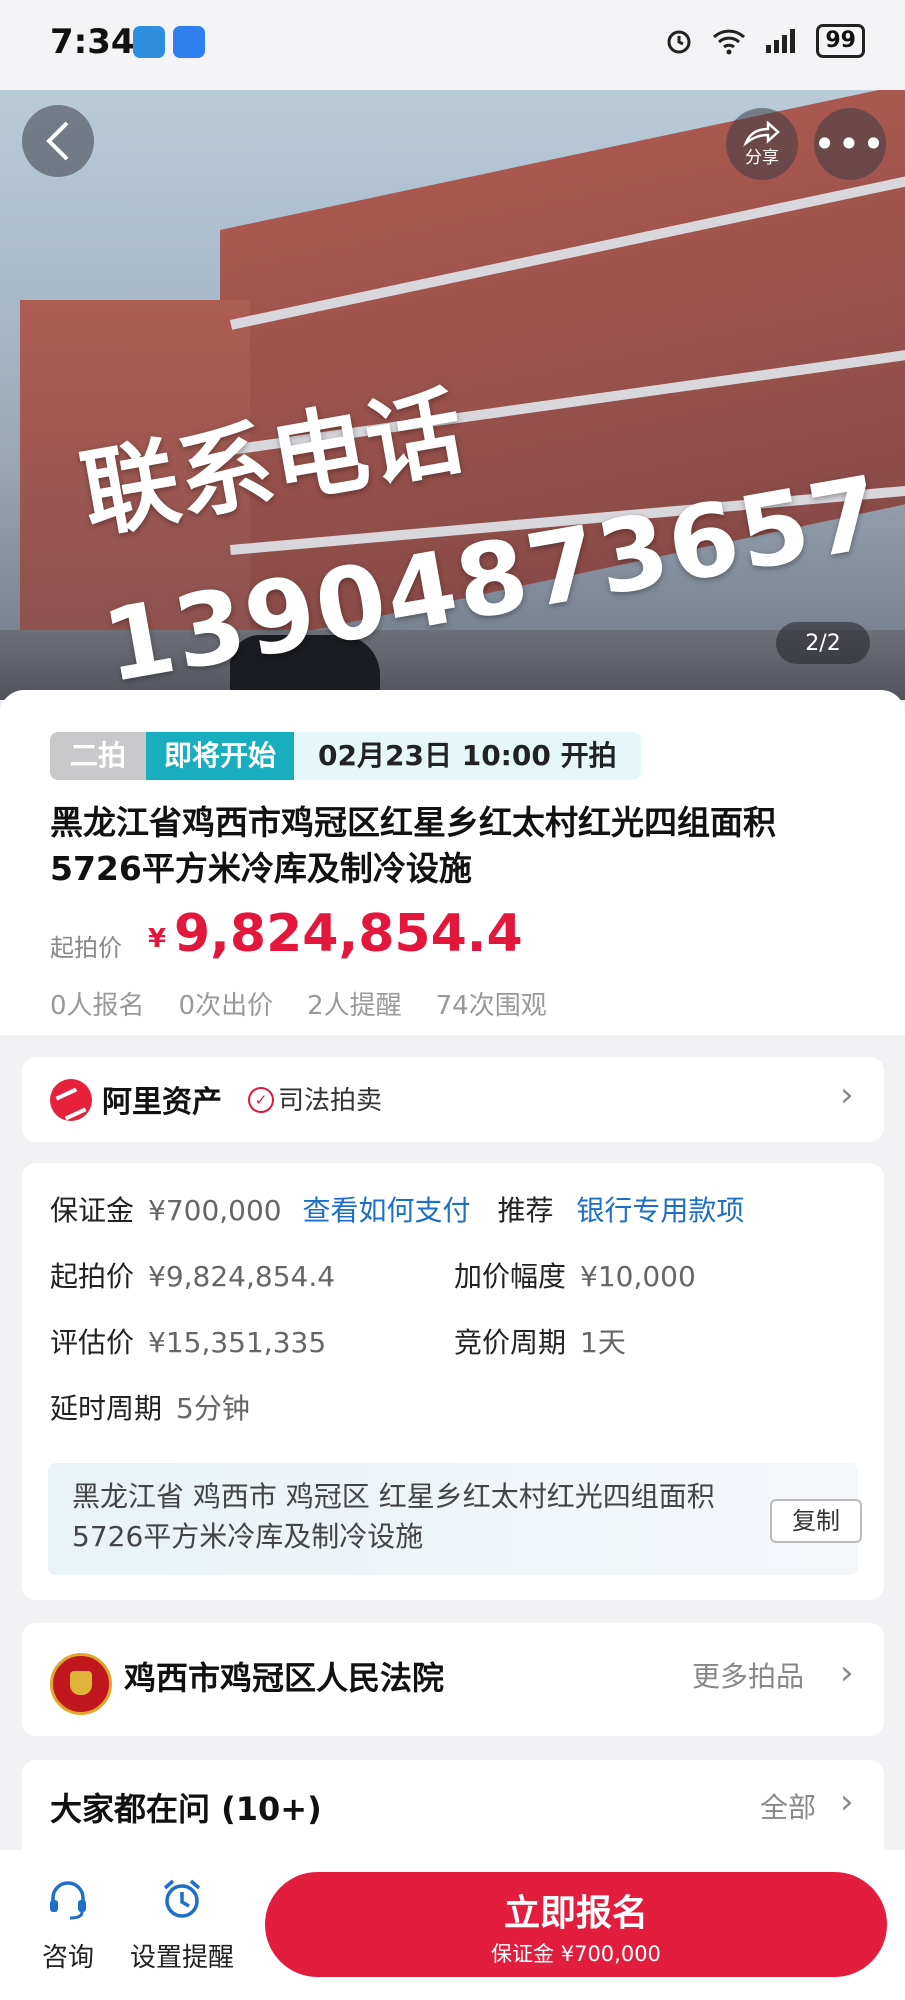 The image size is (905, 2000). I want to click on bank-payment-link: 银行专用款项, so click(660, 1210).